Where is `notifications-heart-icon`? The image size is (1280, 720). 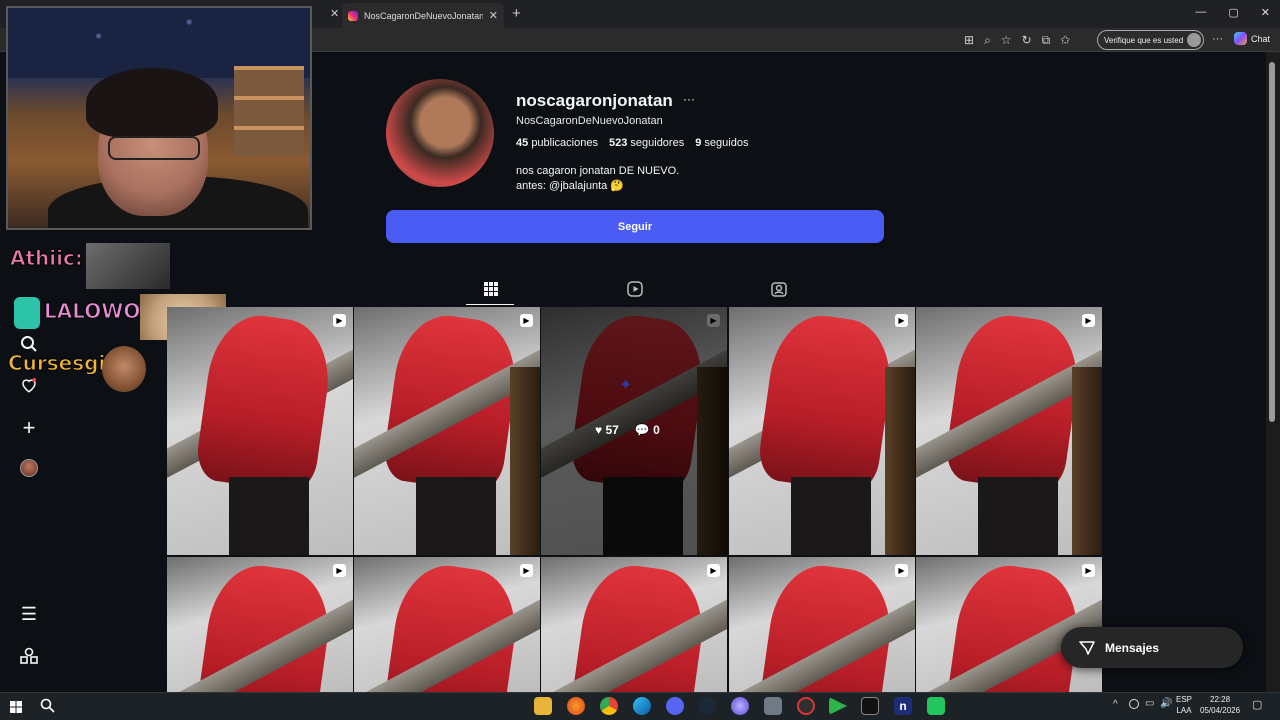 notifications-heart-icon is located at coordinates (29, 387).